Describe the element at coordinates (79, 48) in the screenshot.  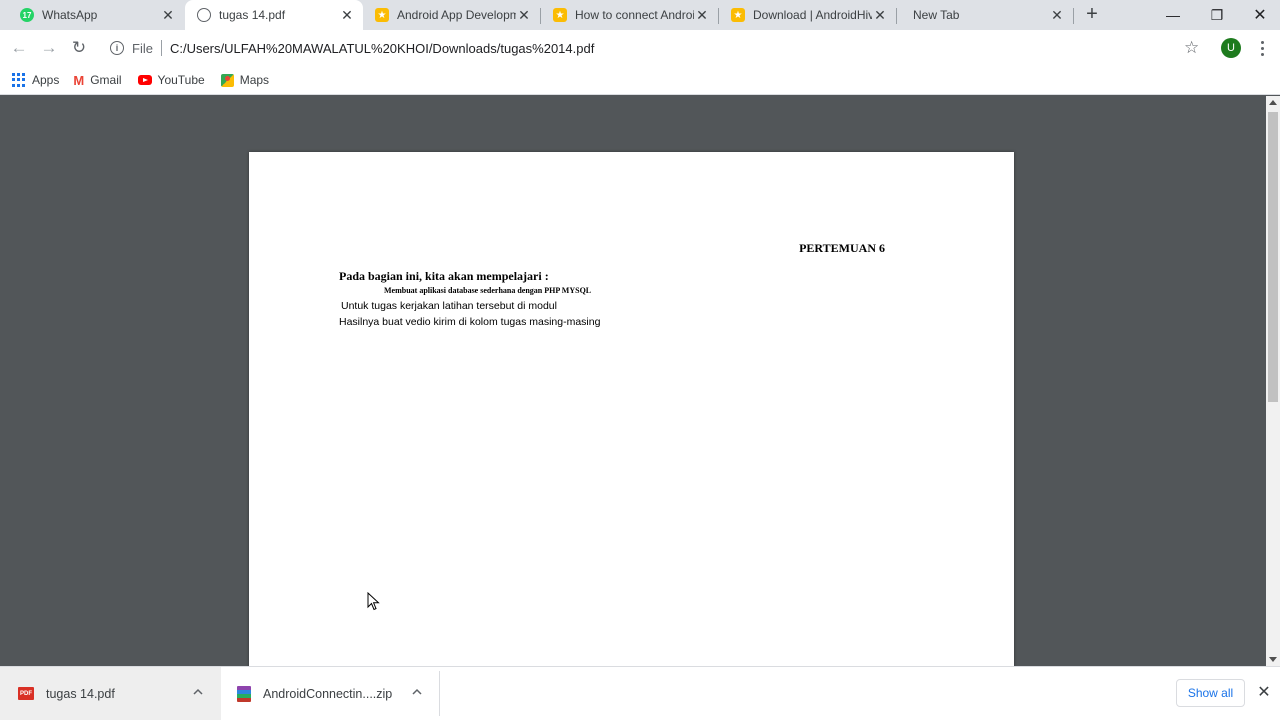
I see `reload-button: ↻` at that location.